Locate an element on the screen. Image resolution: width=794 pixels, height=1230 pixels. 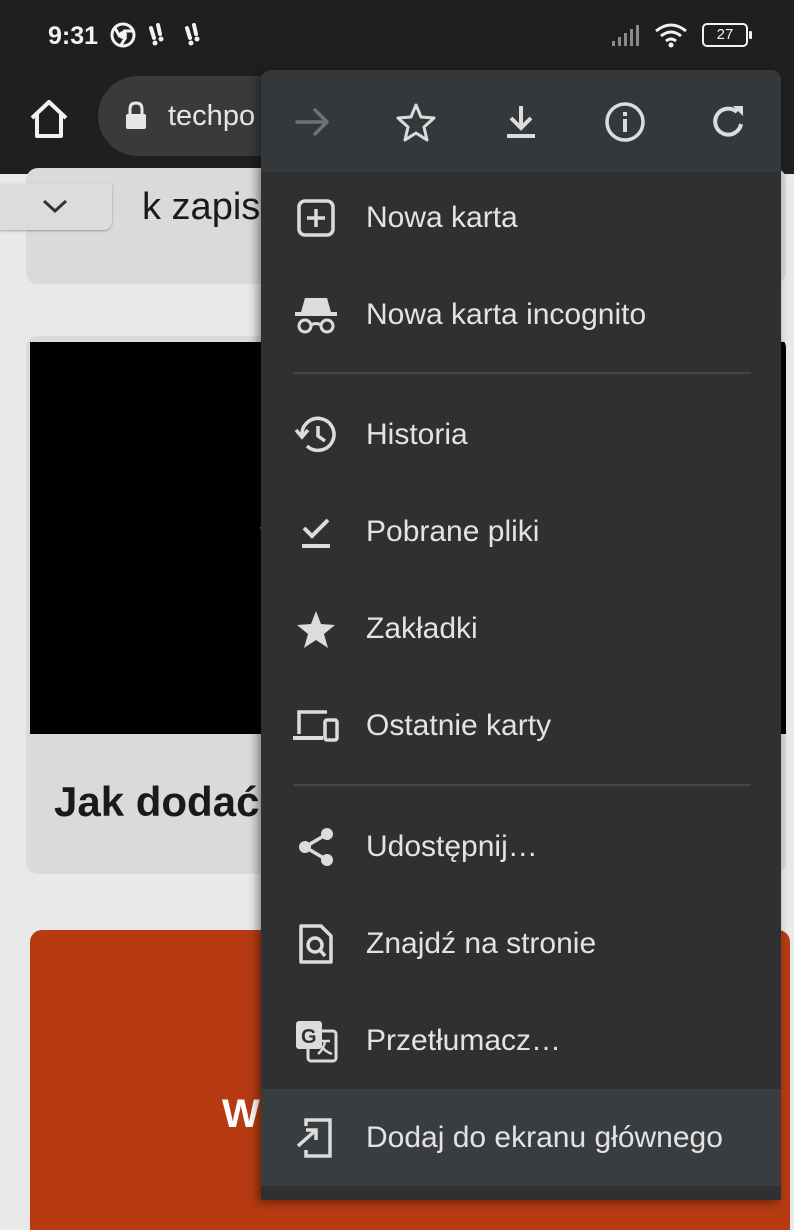
bookmark-button is located at coordinates (416, 122).